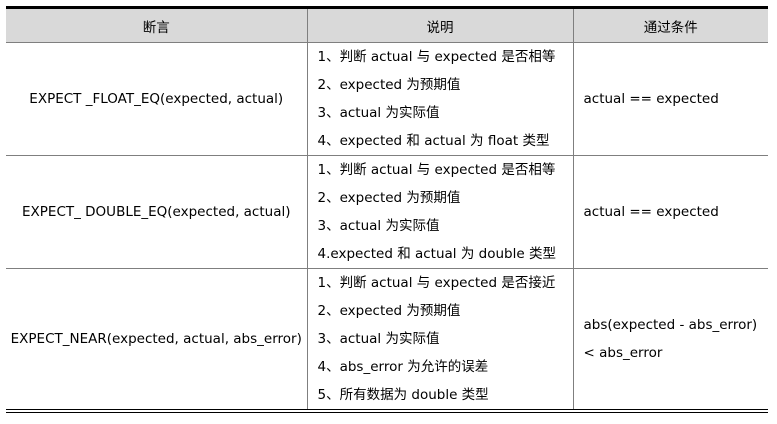  What do you see at coordinates (670, 26) in the screenshot?
I see `header-pass-condition: 通过条件` at bounding box center [670, 26].